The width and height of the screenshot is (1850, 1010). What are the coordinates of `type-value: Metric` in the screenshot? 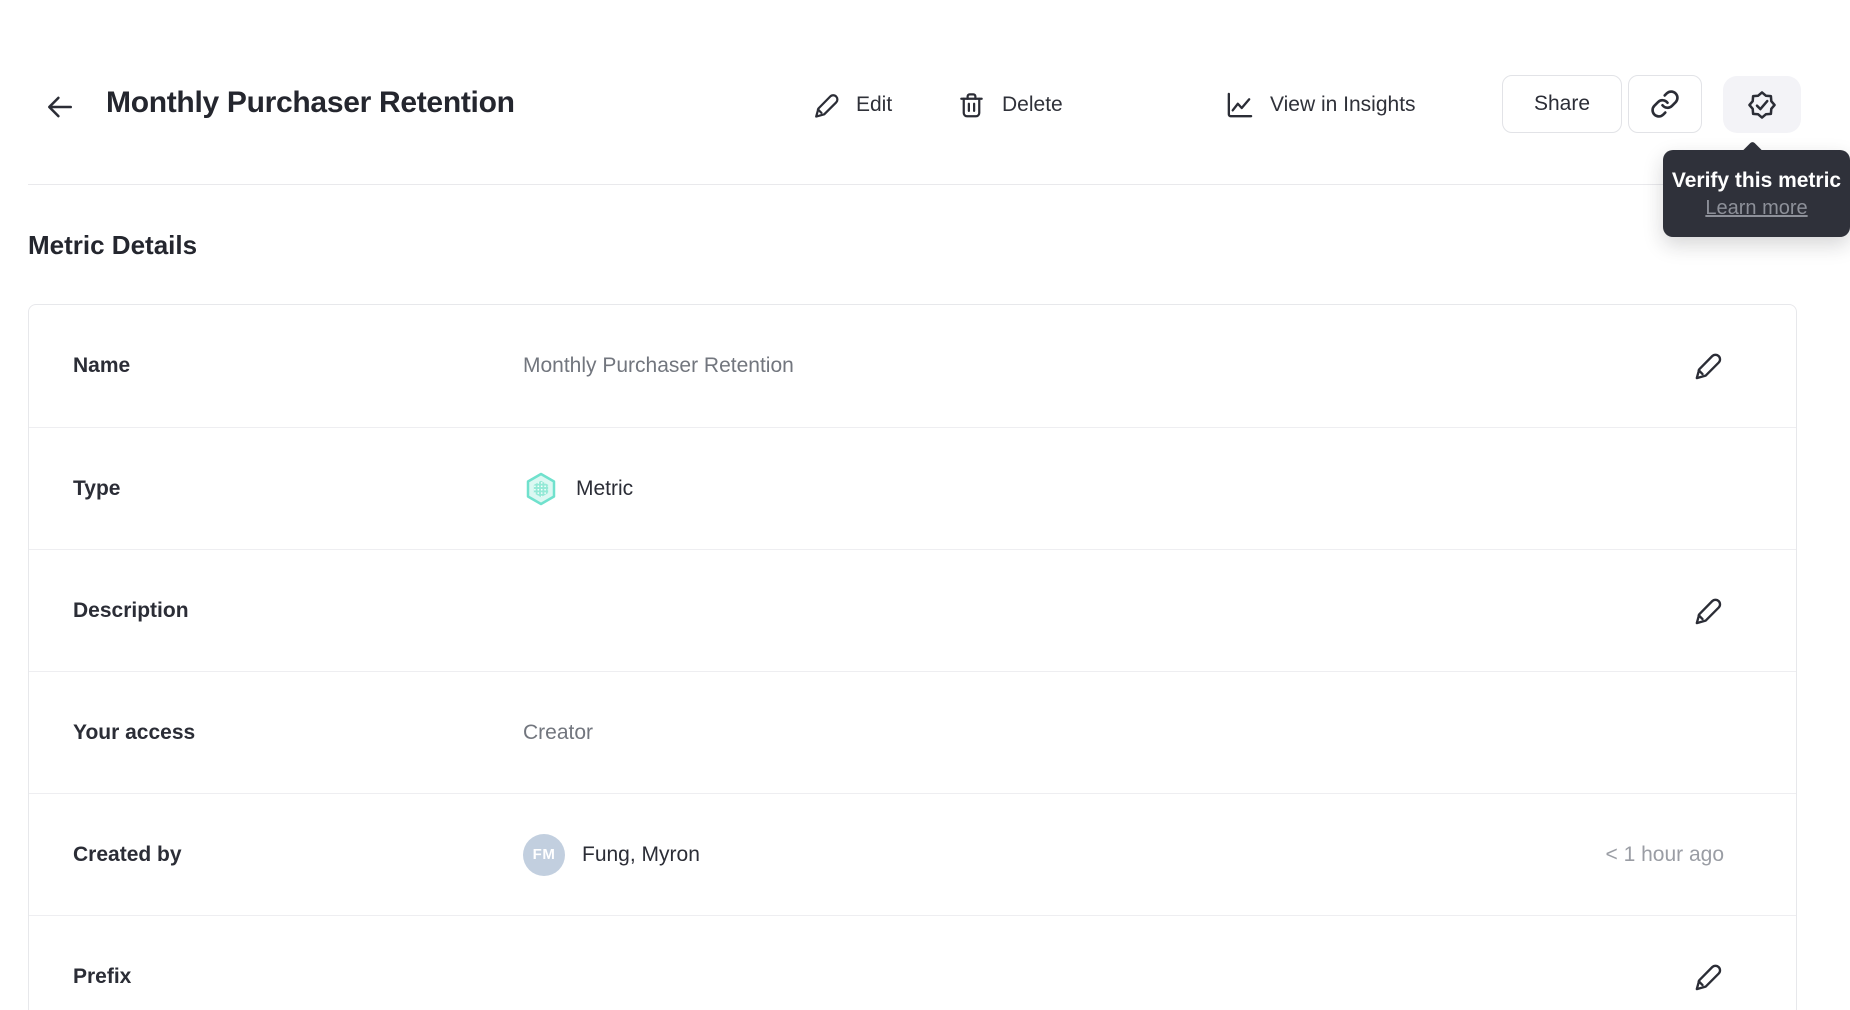 It's located at (605, 488).